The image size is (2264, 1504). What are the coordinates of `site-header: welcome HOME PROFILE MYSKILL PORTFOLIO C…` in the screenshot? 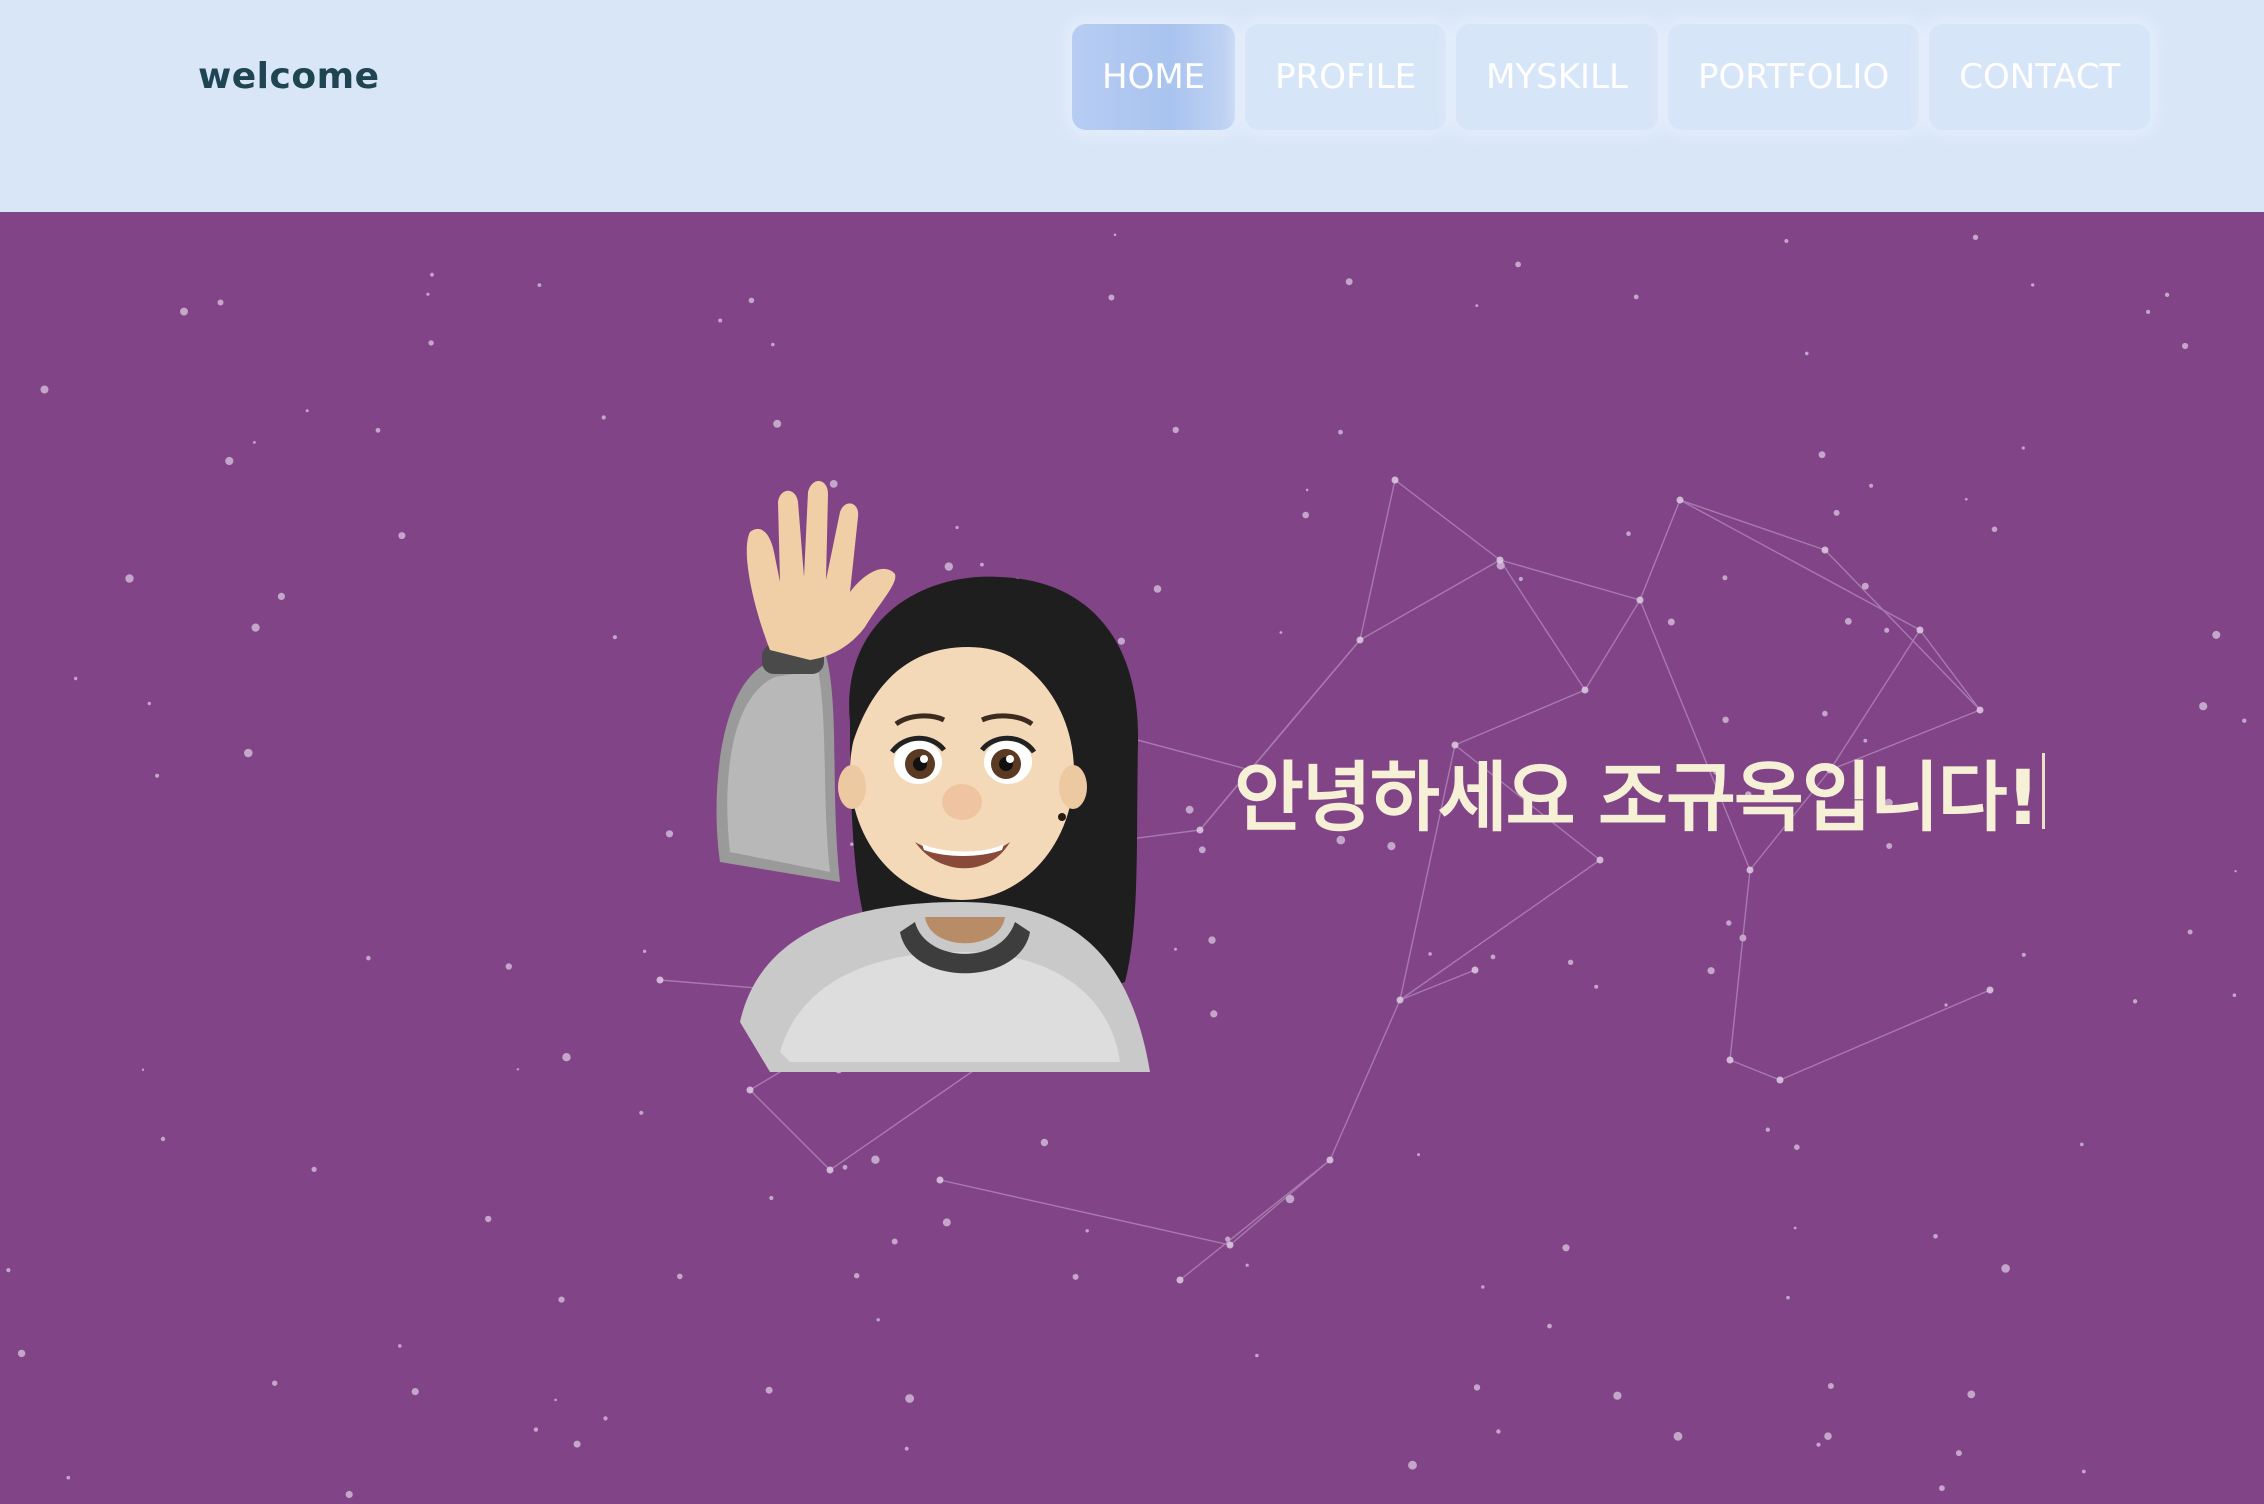 It's located at (1132, 106).